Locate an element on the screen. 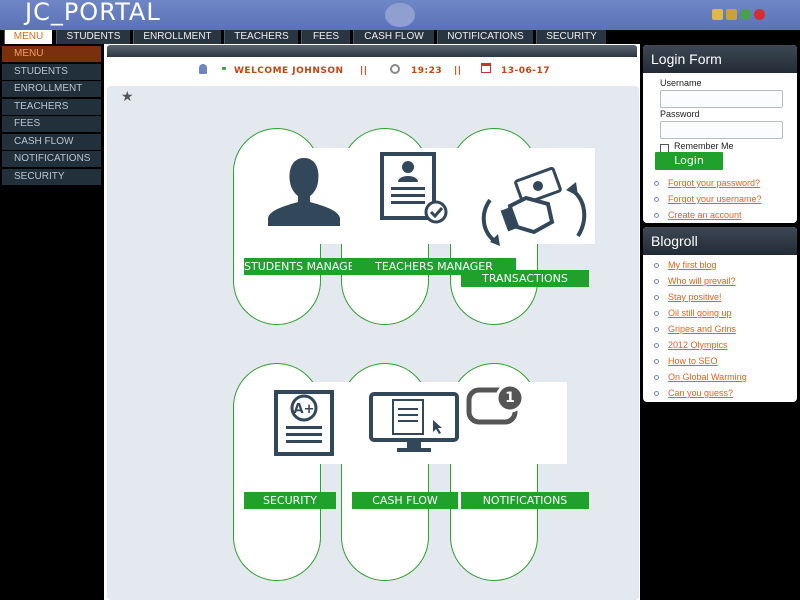 This screenshot has width=800, height=600. password-label: Password is located at coordinates (680, 114).